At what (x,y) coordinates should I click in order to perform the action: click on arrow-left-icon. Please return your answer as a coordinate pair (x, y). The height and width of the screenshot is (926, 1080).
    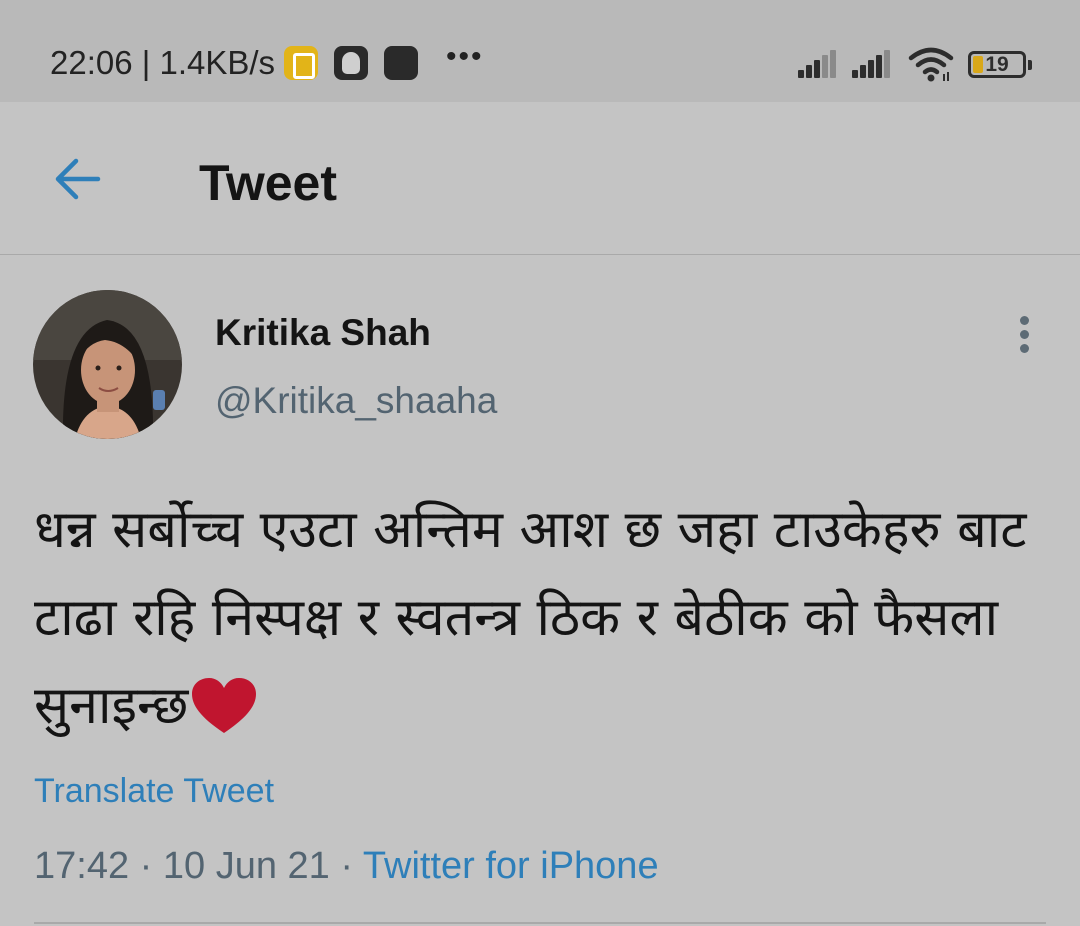
    Looking at the image, I should click on (78, 179).